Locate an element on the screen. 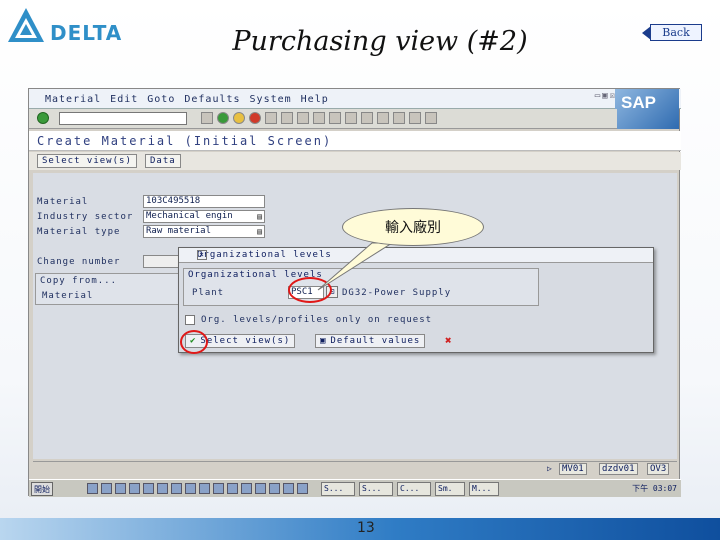 This screenshot has width=720, height=540. status-system: OV3 is located at coordinates (658, 469).